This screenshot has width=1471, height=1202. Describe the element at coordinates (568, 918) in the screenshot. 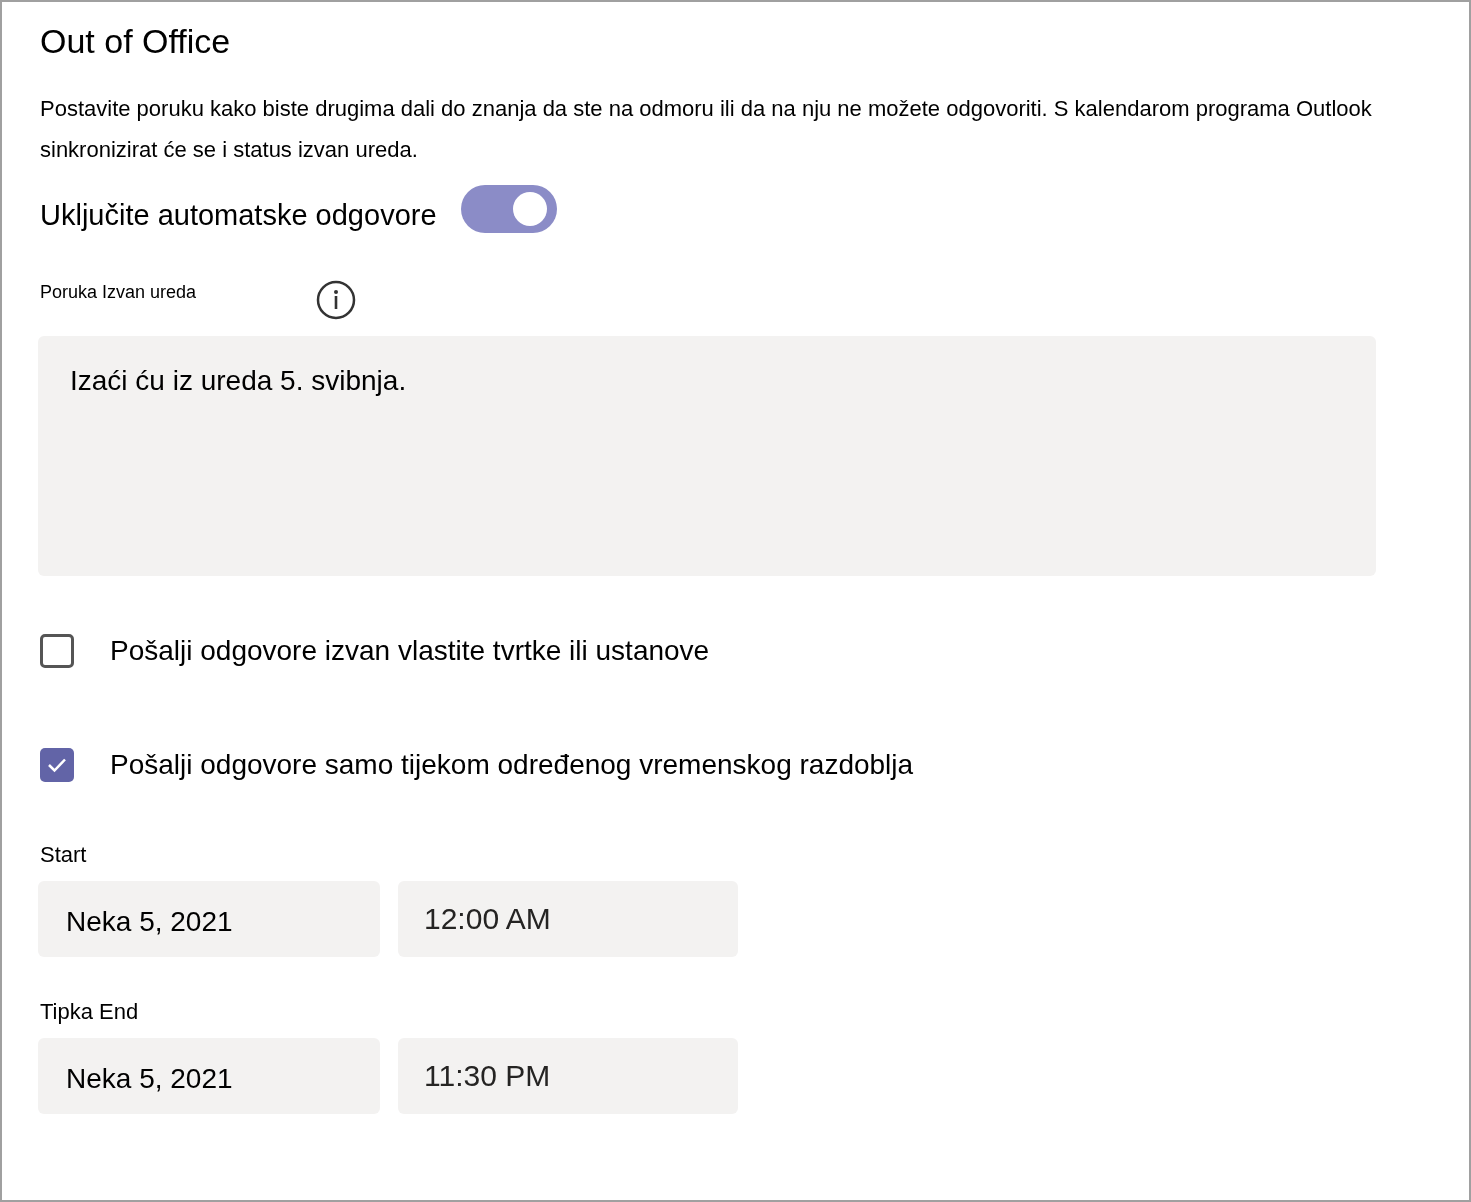

I see `time-field: 12:00 AM` at that location.